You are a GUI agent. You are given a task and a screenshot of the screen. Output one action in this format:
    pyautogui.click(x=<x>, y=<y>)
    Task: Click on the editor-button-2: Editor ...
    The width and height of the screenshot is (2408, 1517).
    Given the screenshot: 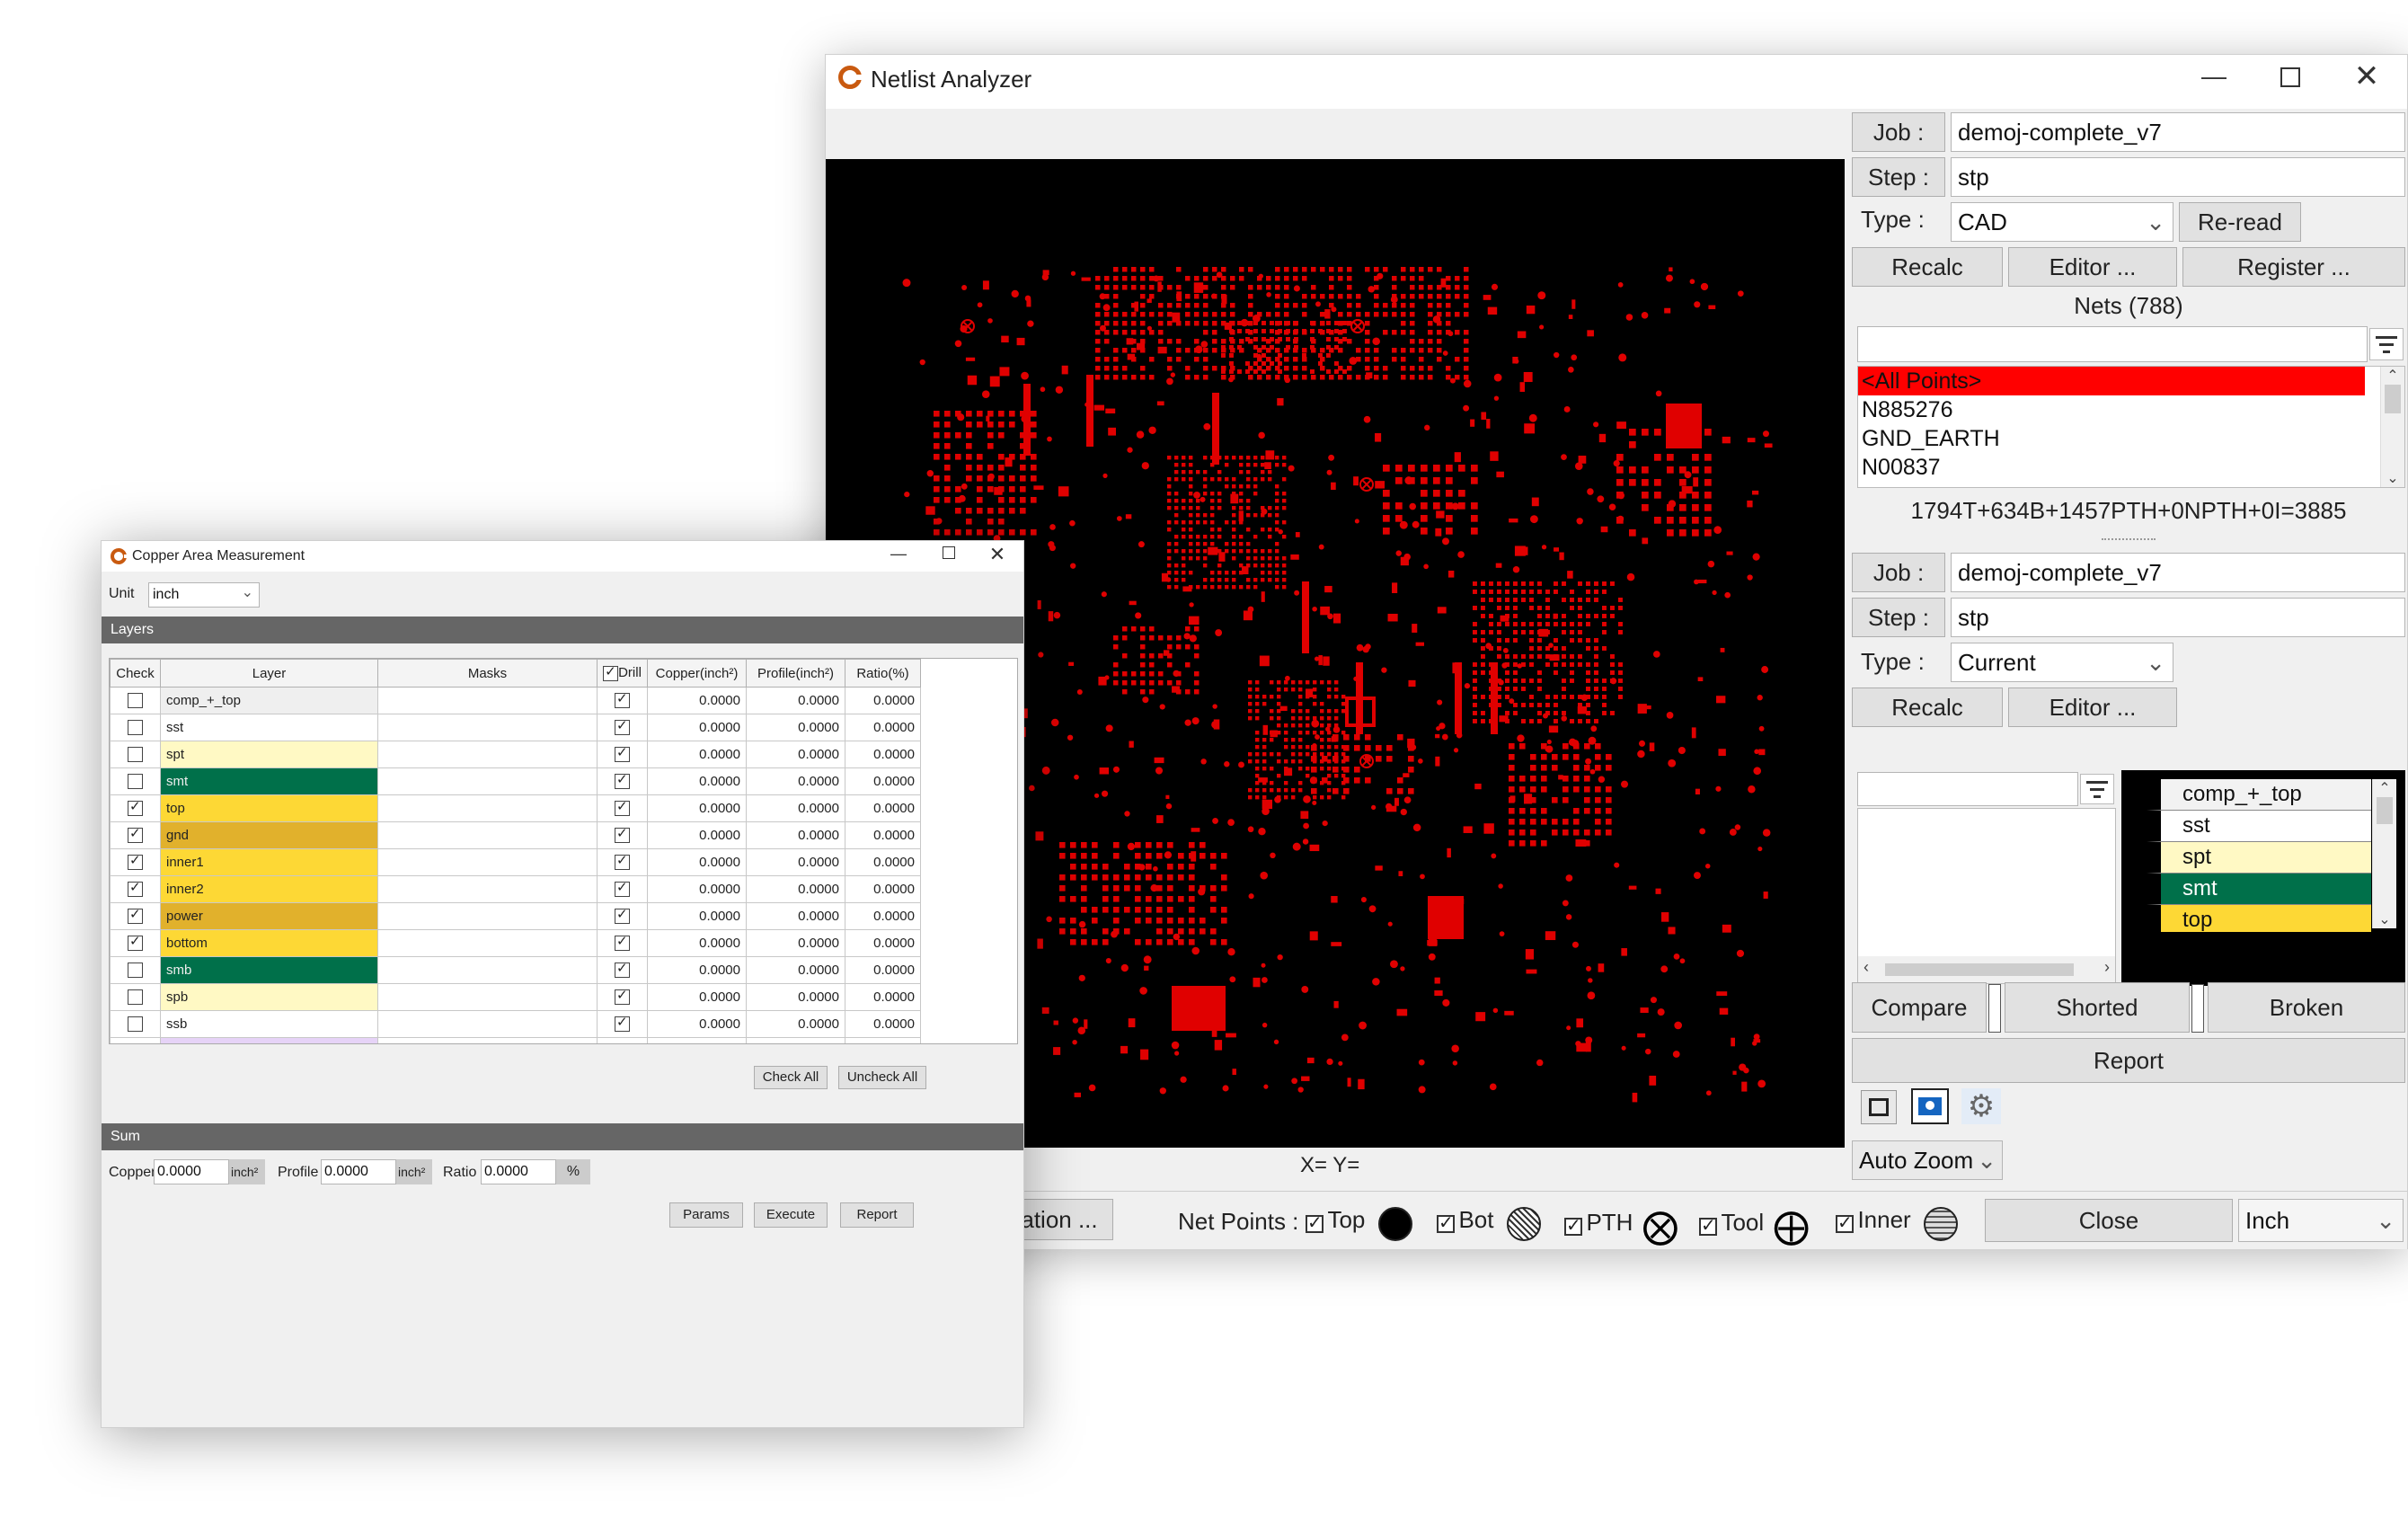 What is the action you would take?
    pyautogui.click(x=2092, y=707)
    